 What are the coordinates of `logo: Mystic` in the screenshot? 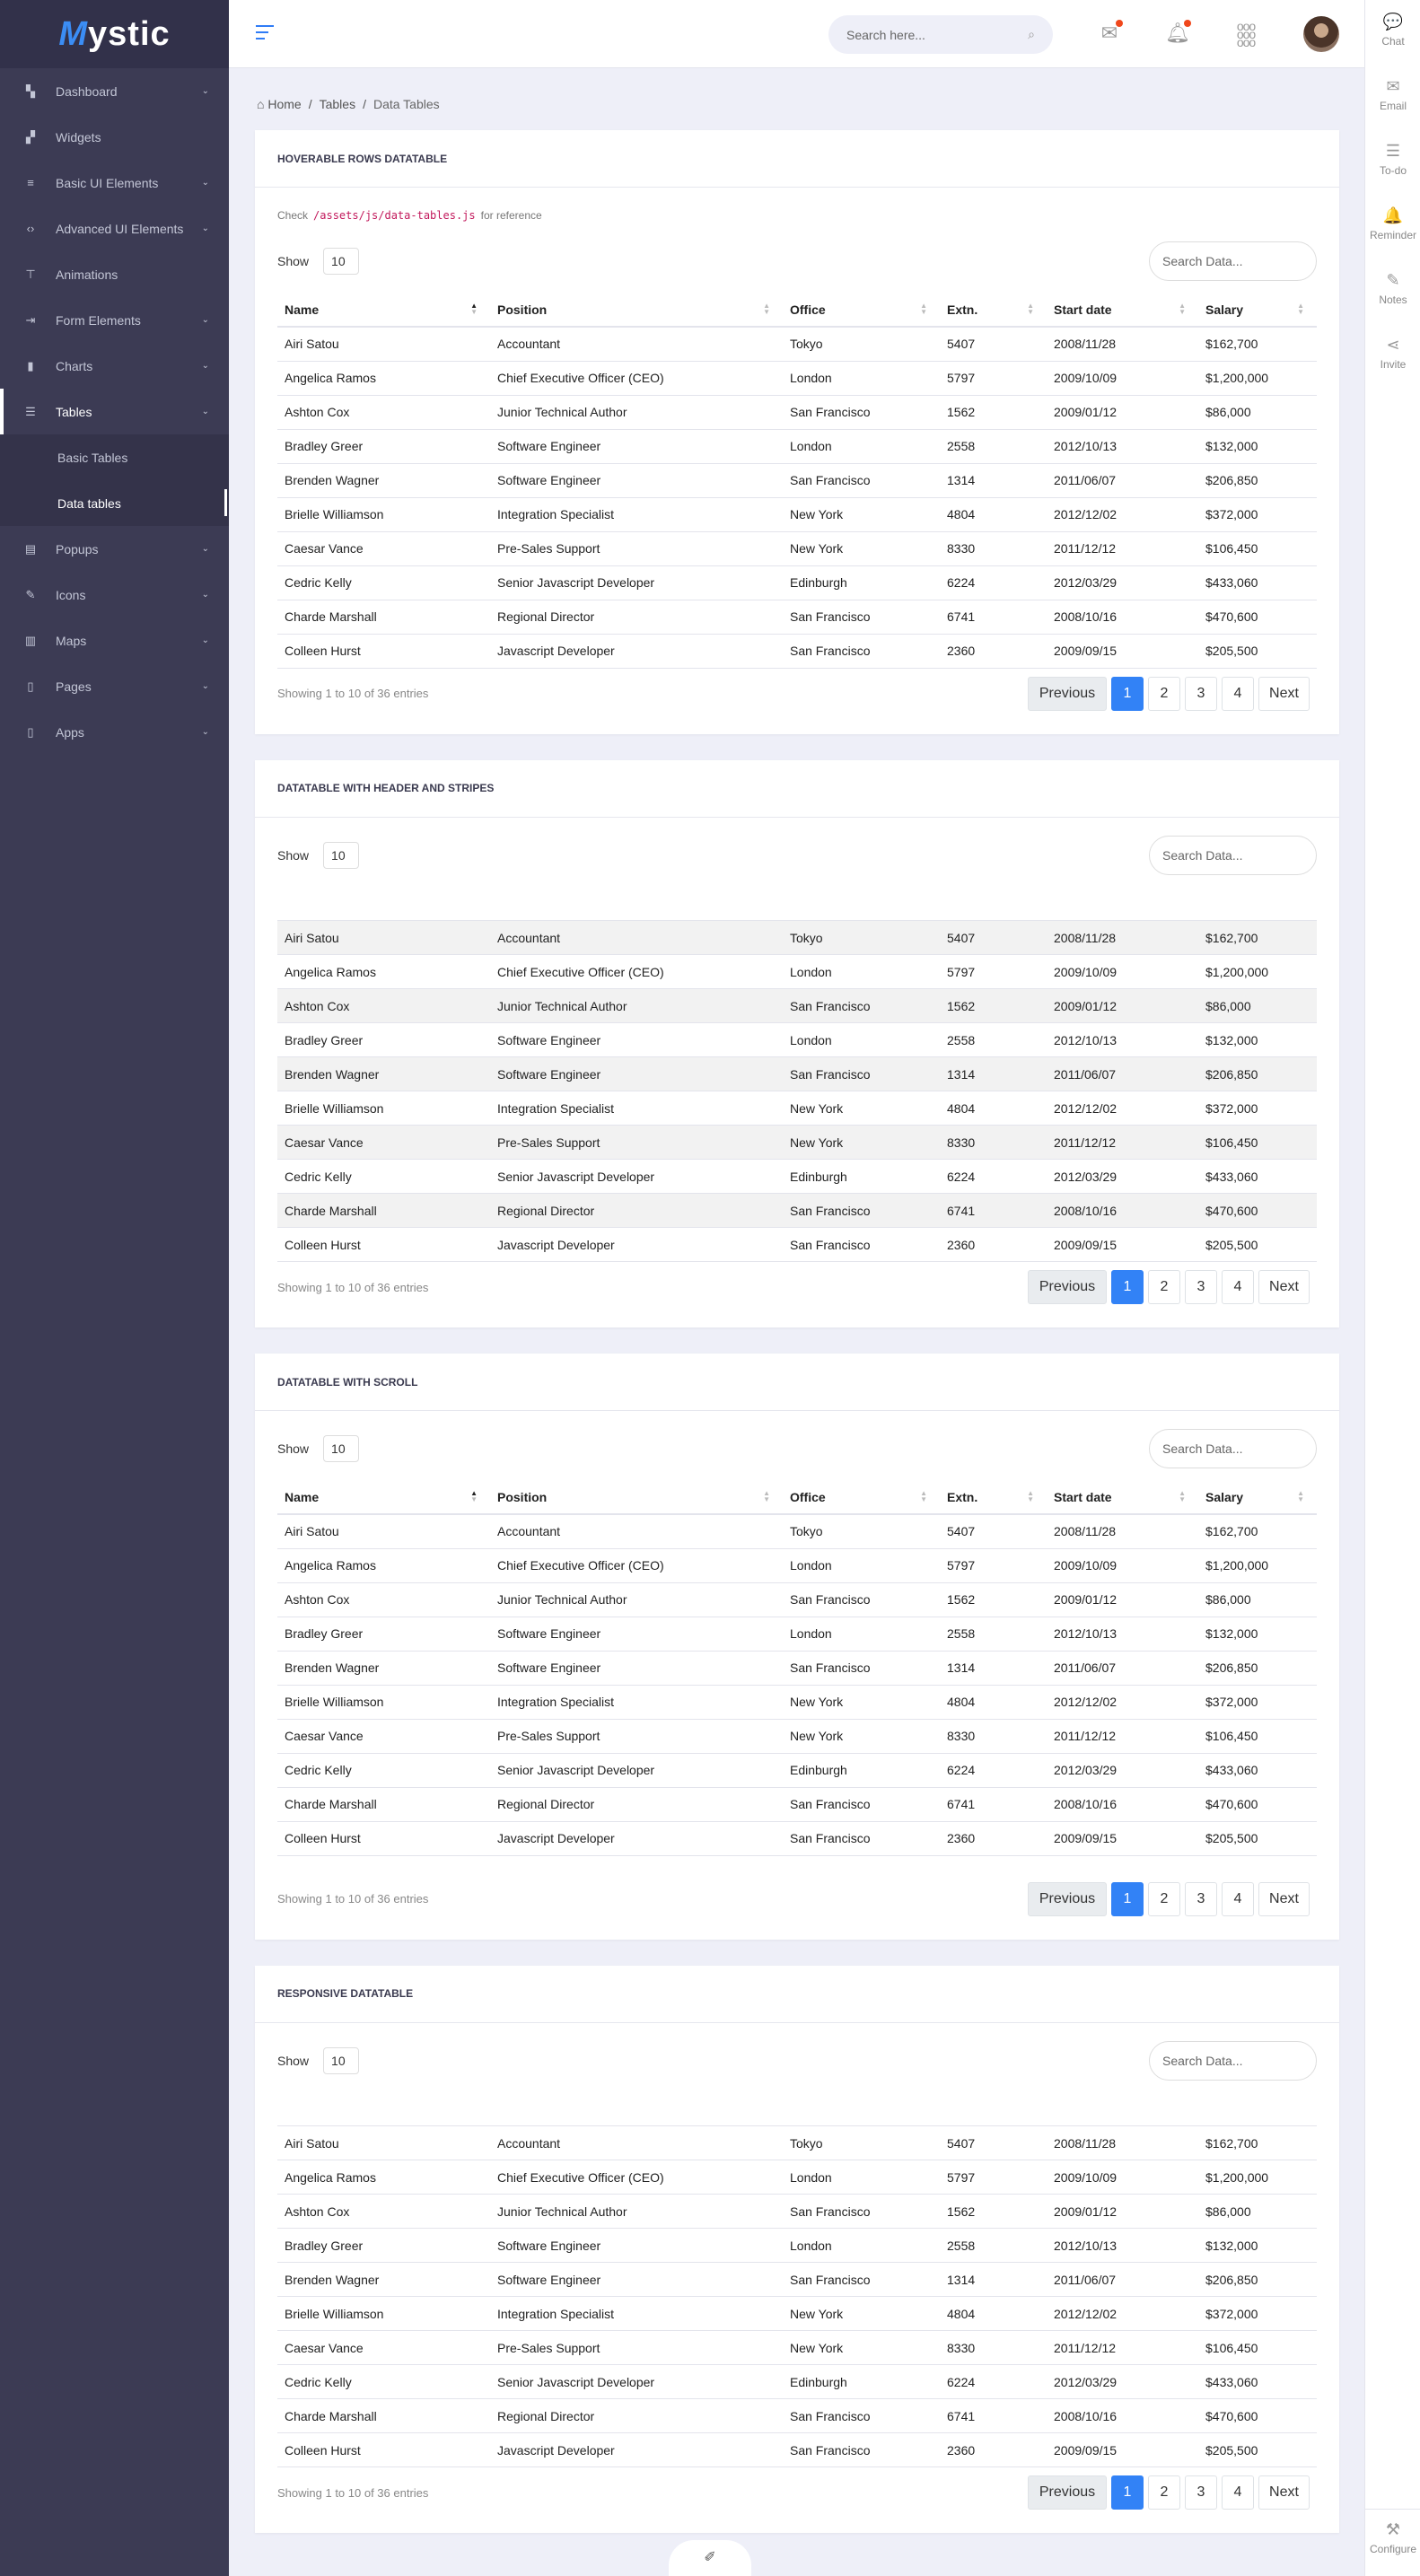 It's located at (114, 34).